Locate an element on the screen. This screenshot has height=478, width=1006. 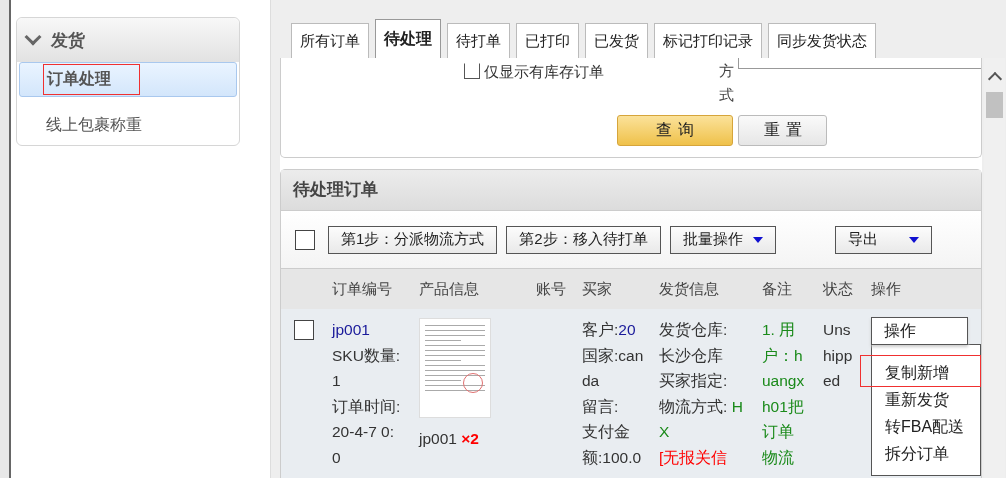
tab: 已发货 is located at coordinates (616, 40).